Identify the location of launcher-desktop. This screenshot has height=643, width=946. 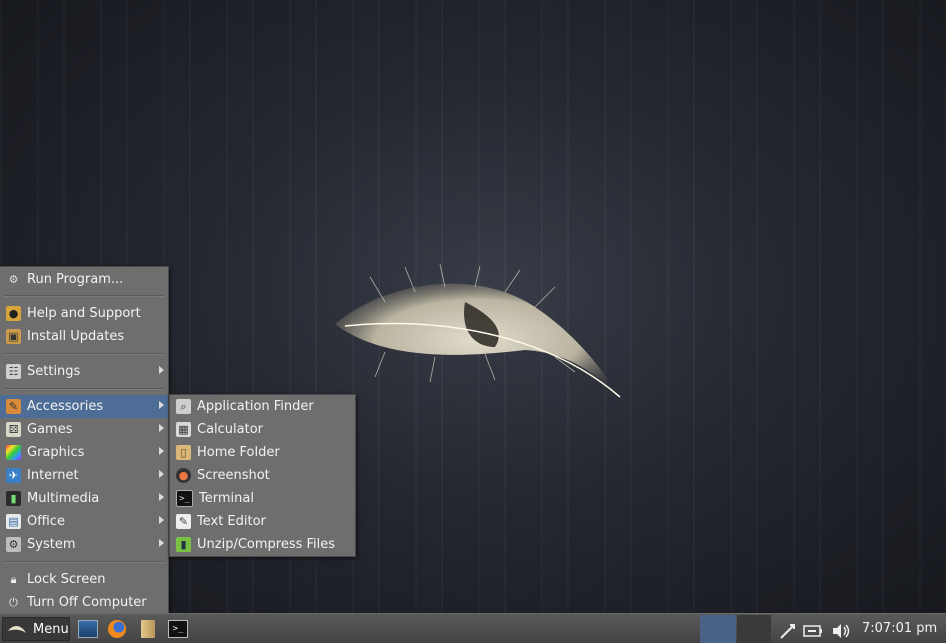
(88, 629).